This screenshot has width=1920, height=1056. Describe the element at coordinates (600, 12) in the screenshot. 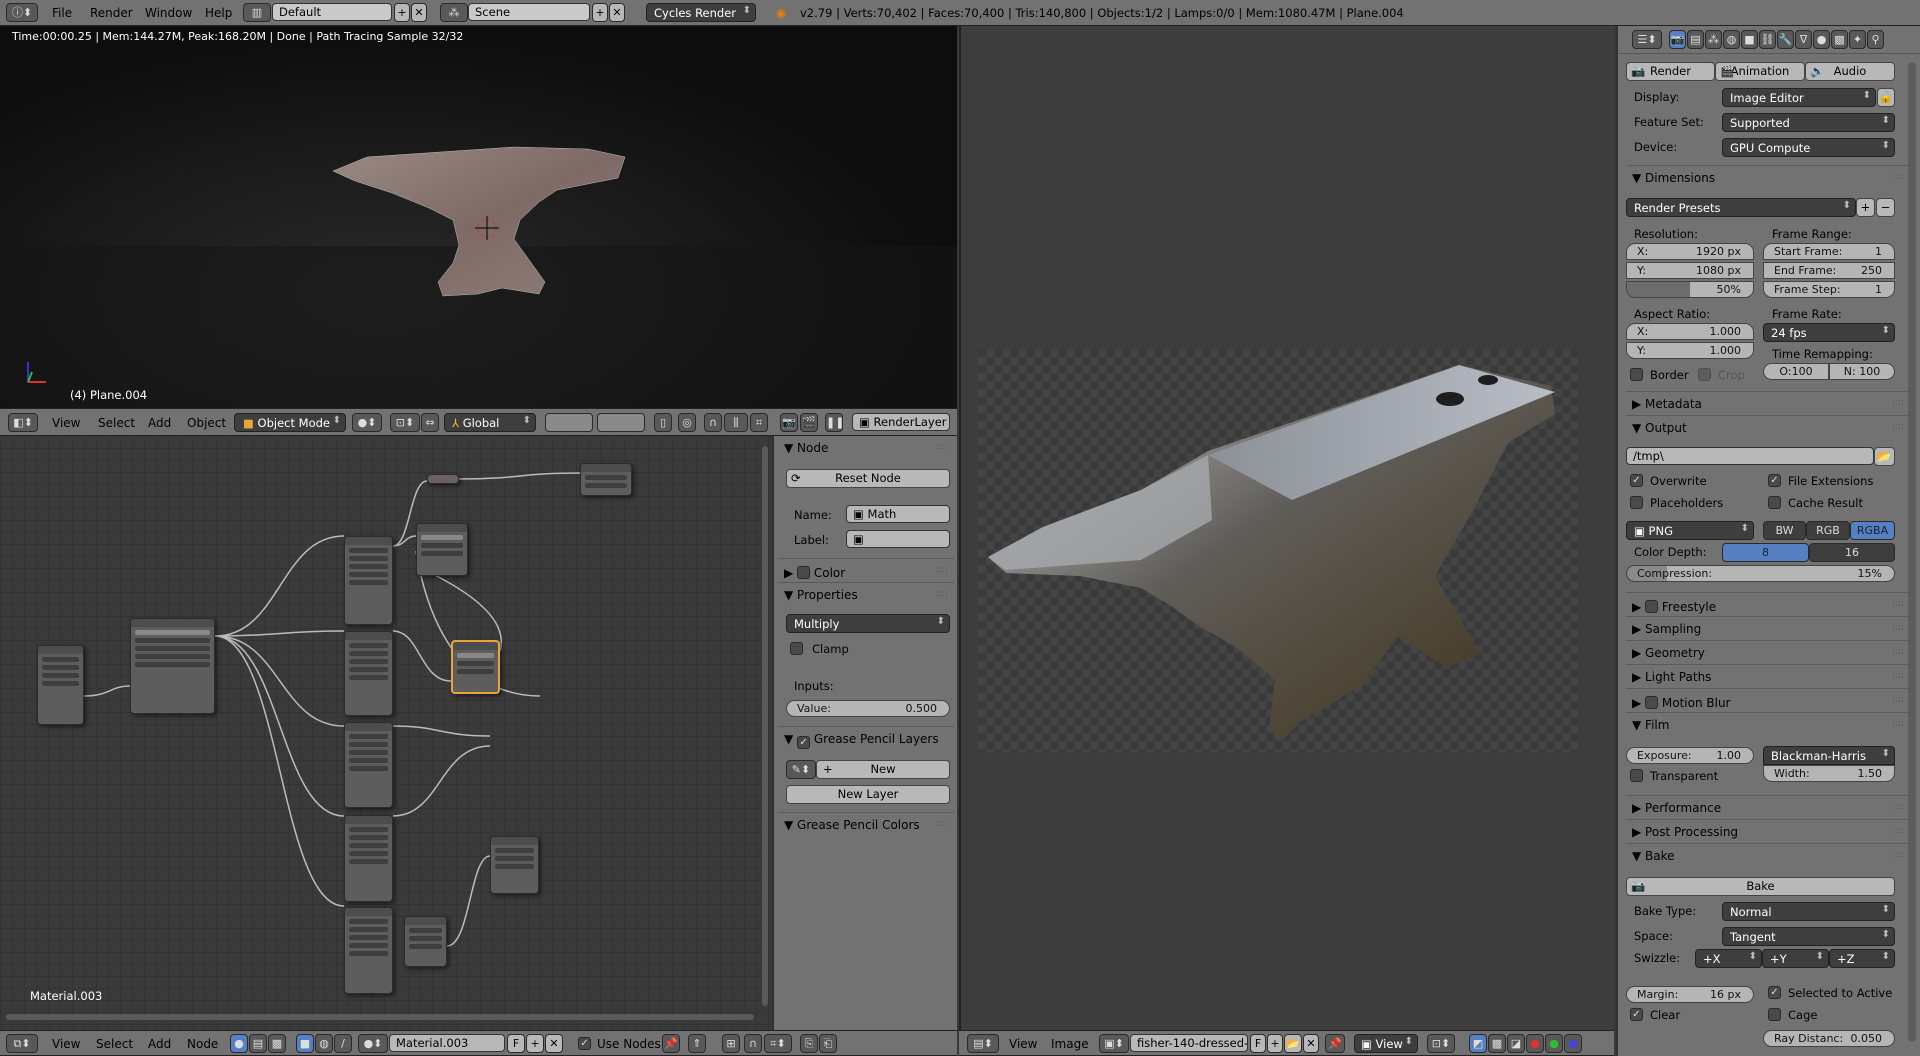

I see `add-scene-button: +` at that location.